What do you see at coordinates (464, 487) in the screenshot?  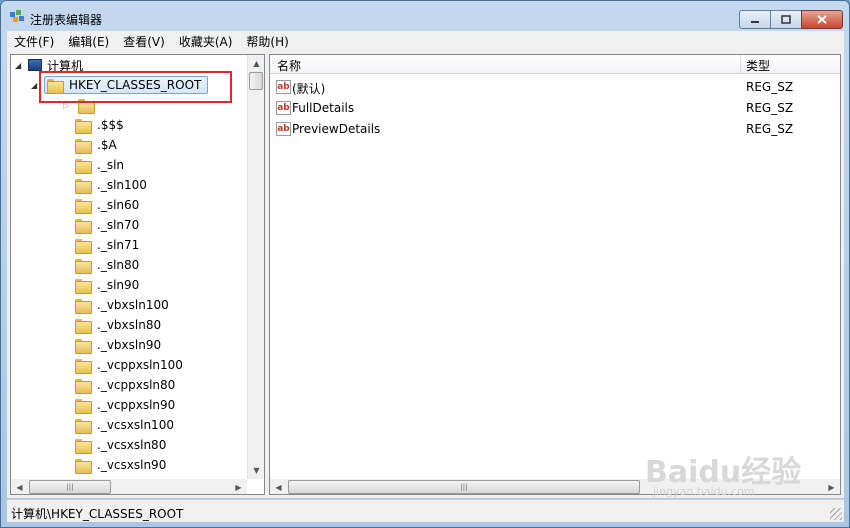 I see `list-hscroll-thumb: |||` at bounding box center [464, 487].